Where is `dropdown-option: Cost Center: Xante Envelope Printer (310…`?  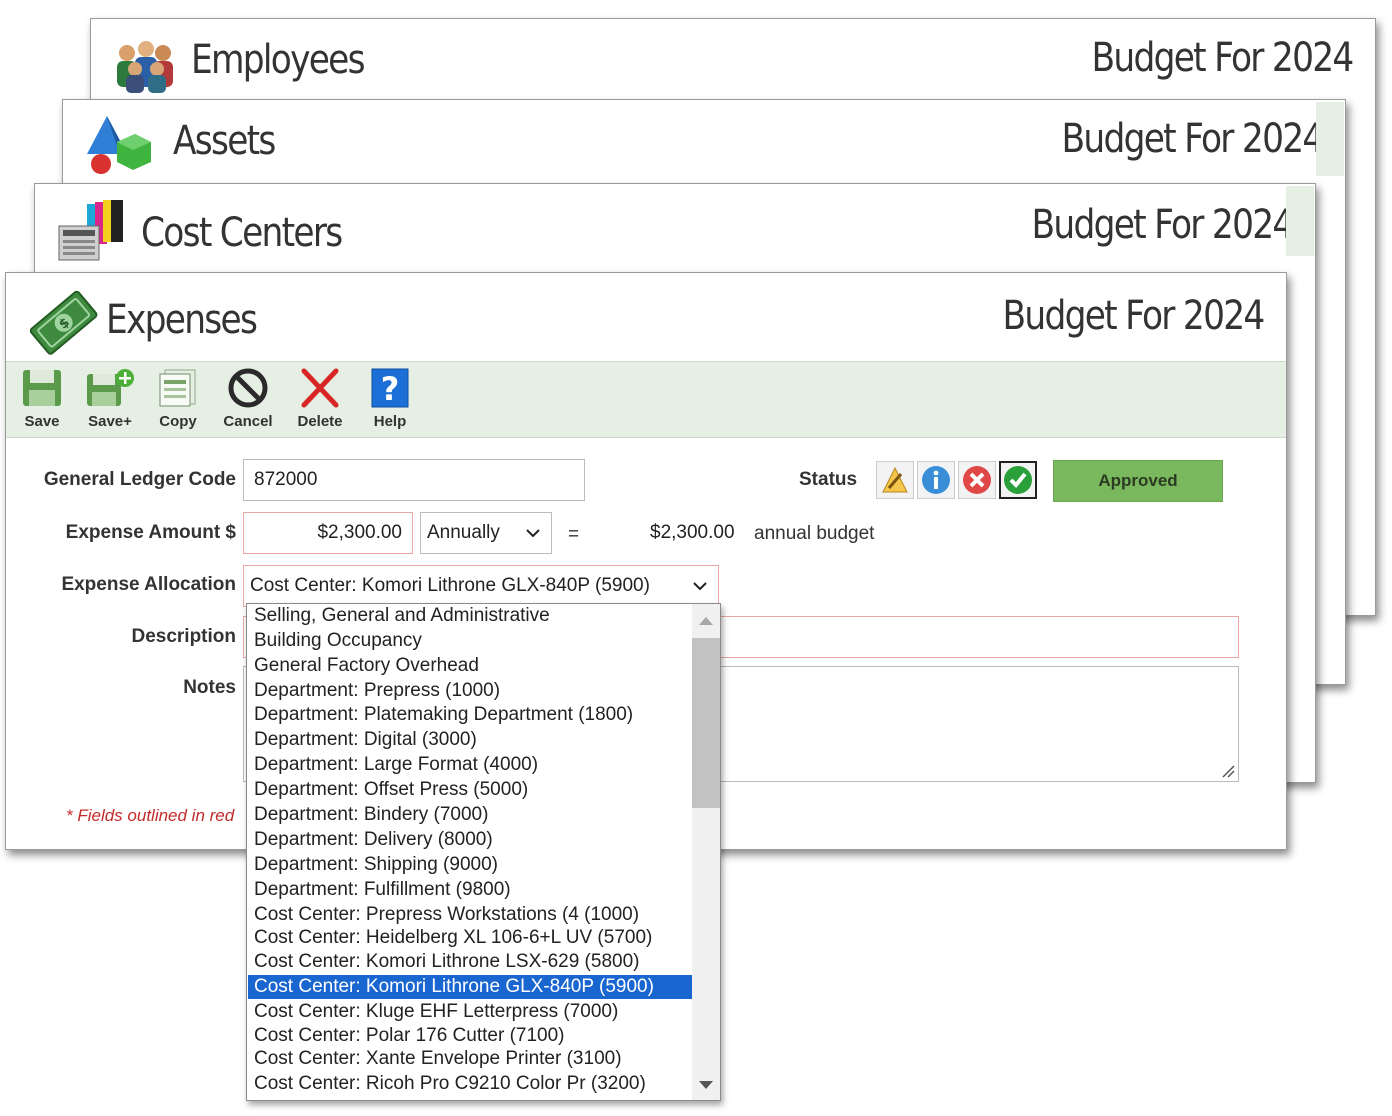 dropdown-option: Cost Center: Xante Envelope Printer (310… is located at coordinates (470, 1059).